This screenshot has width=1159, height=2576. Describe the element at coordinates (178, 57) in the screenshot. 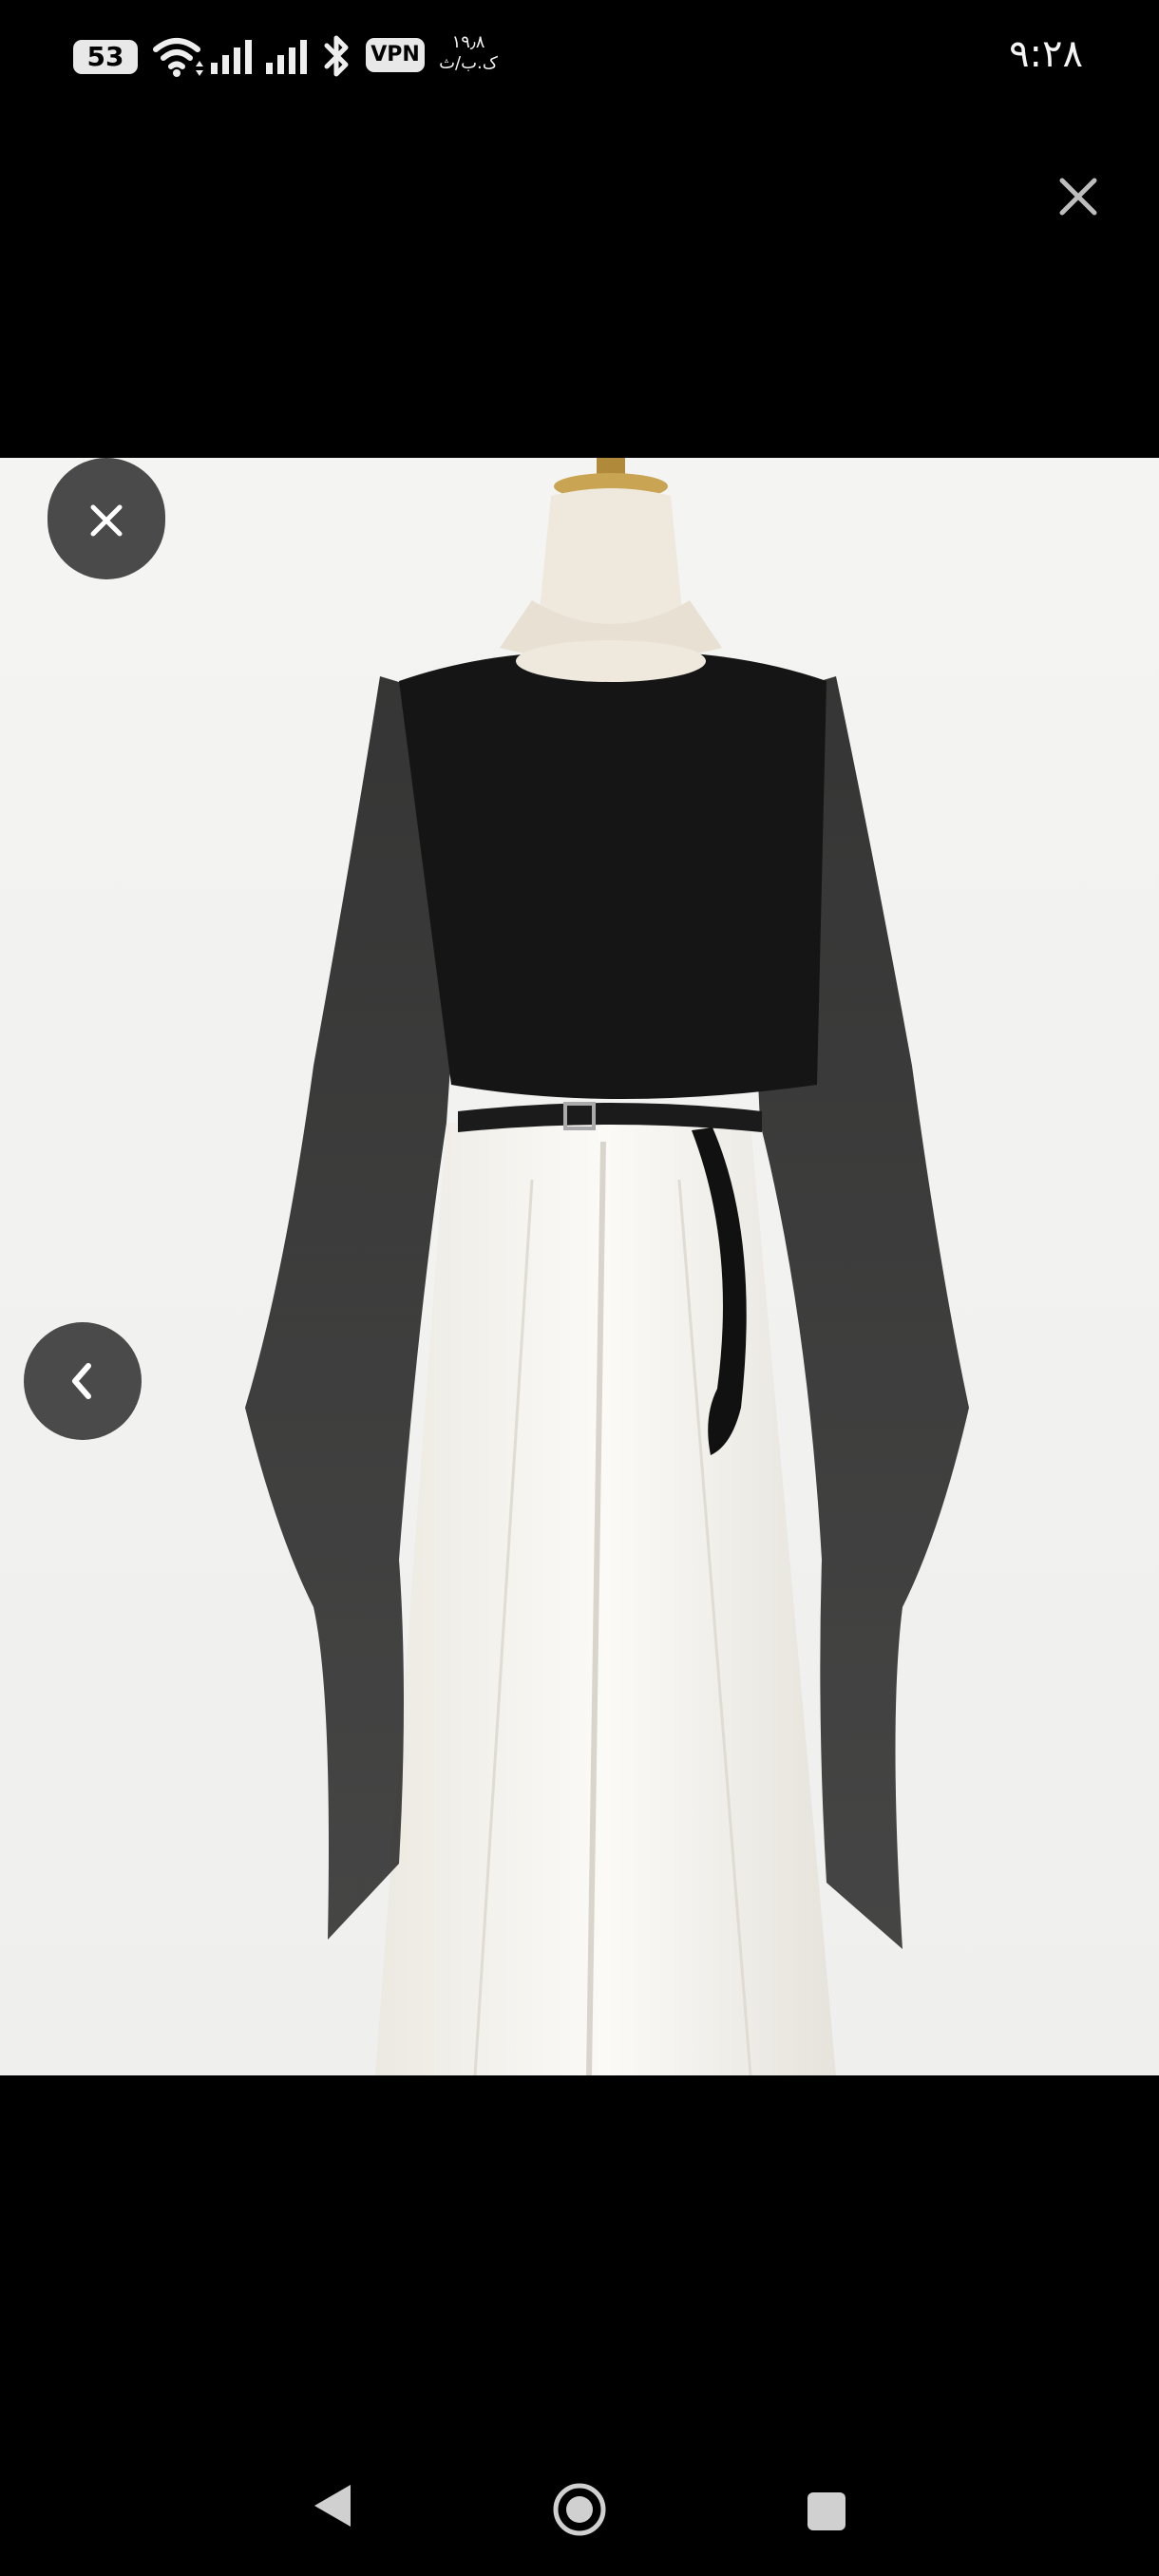

I see `wifi-icon` at that location.